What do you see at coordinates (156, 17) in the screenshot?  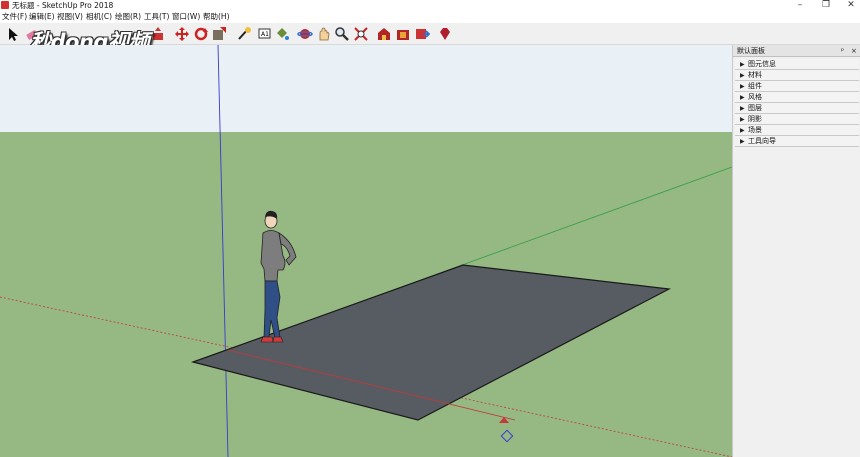 I see `menu-tools: 工具(T)` at bounding box center [156, 17].